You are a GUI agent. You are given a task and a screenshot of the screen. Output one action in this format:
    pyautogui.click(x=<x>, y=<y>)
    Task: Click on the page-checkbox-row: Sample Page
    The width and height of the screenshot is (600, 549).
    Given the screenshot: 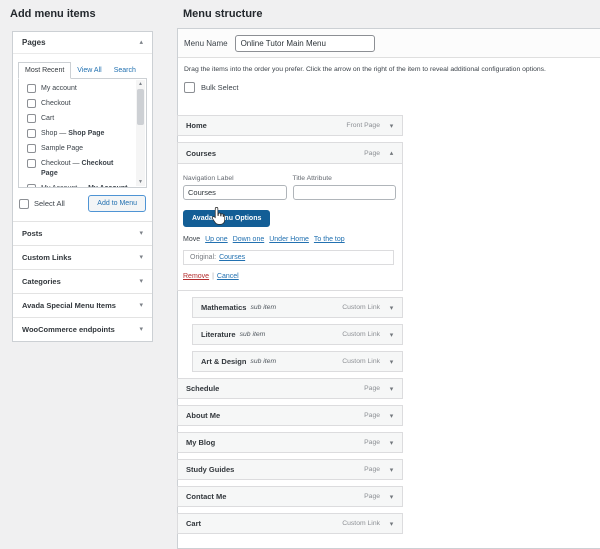 What is the action you would take?
    pyautogui.click(x=79, y=149)
    